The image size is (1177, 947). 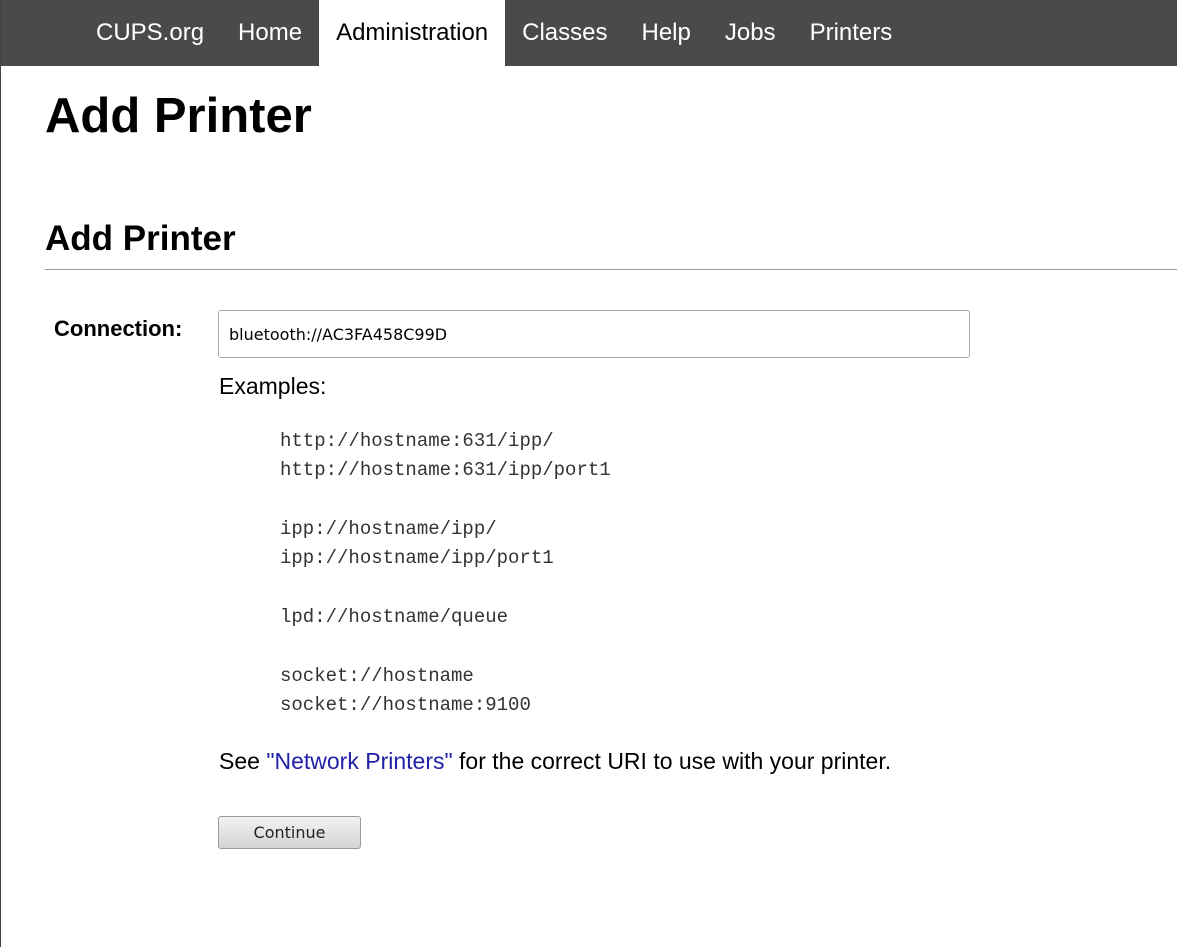 I want to click on examples-label: Examples:, so click(x=273, y=386).